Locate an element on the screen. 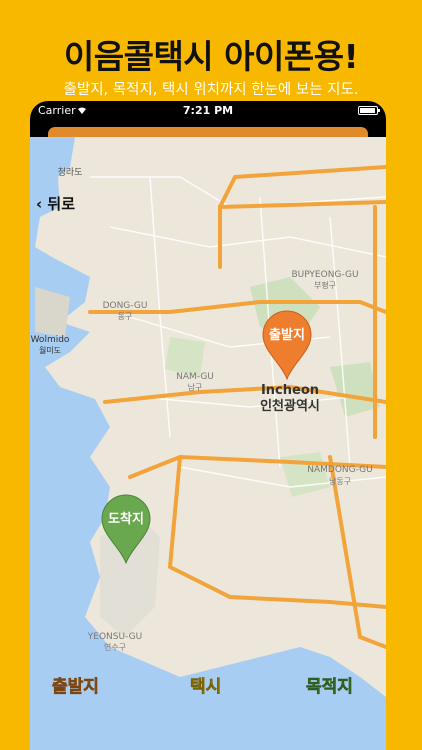  map-label-yeonsu-ko: 연수구 is located at coordinates (115, 647).